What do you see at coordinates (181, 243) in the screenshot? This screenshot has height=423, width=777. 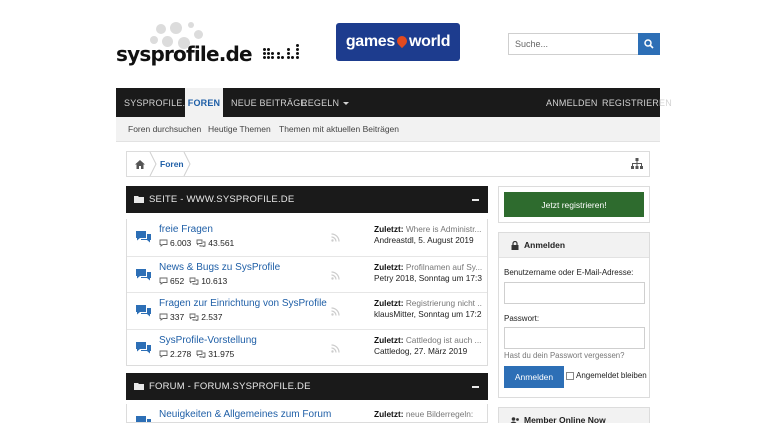 I see `thread-count: 6.003` at bounding box center [181, 243].